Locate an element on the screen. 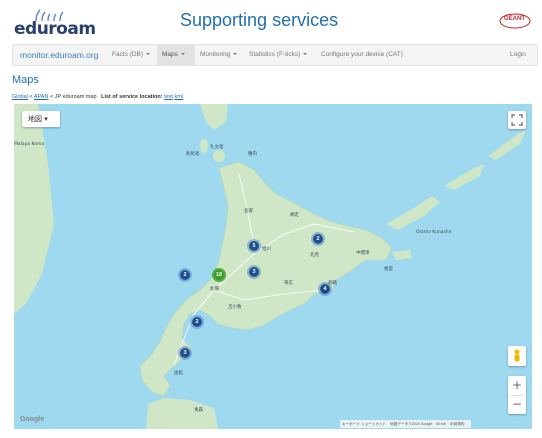  nav-maps-dropdown: Maps is located at coordinates (176, 55).